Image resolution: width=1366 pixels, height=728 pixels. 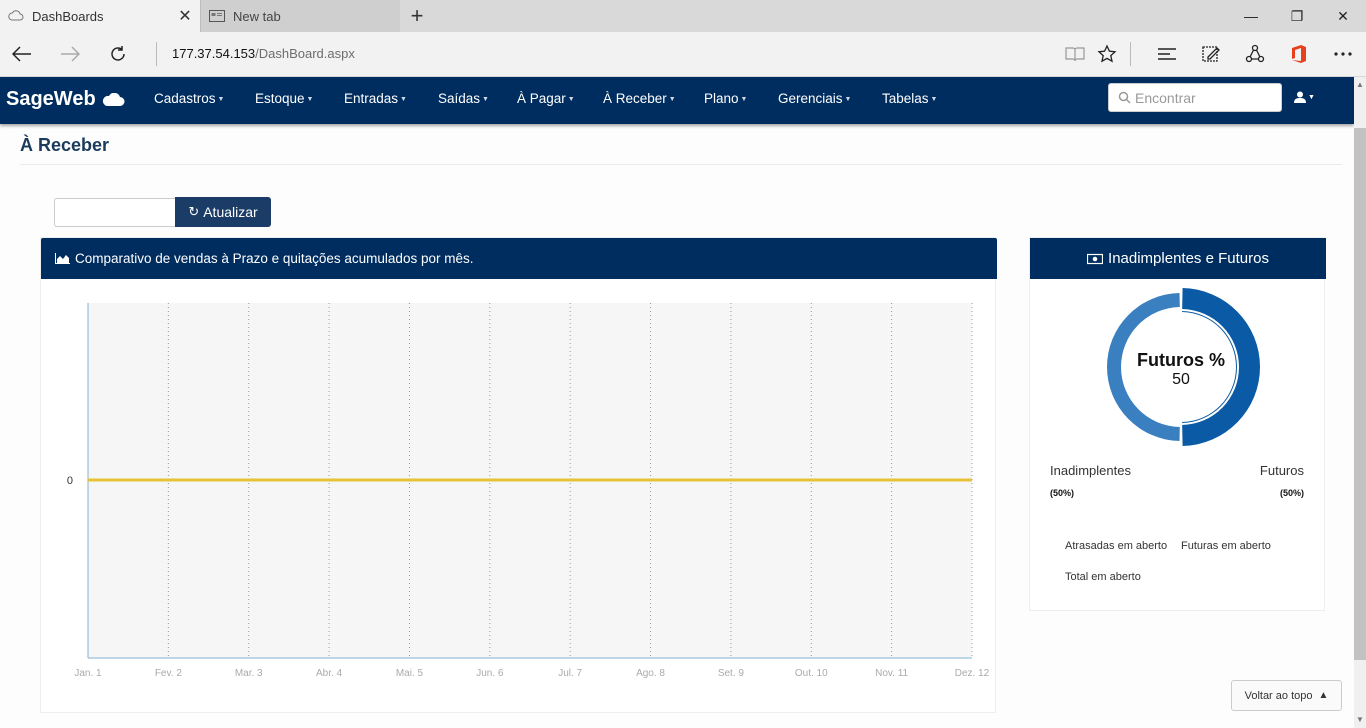 What do you see at coordinates (1107, 54) in the screenshot?
I see `favorite-star-icon` at bounding box center [1107, 54].